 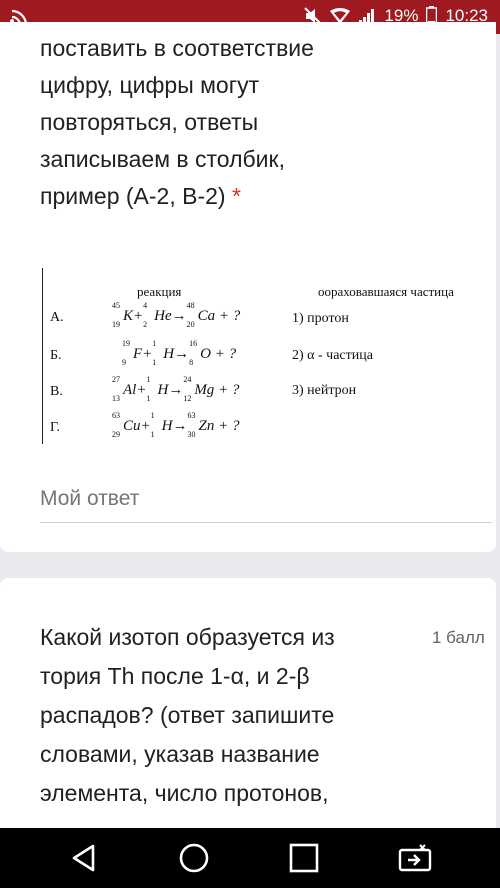 What do you see at coordinates (179, 353) in the screenshot?
I see `reaction-formula: 19 9 F+ 1 1 H→ 16 8 O + ?` at bounding box center [179, 353].